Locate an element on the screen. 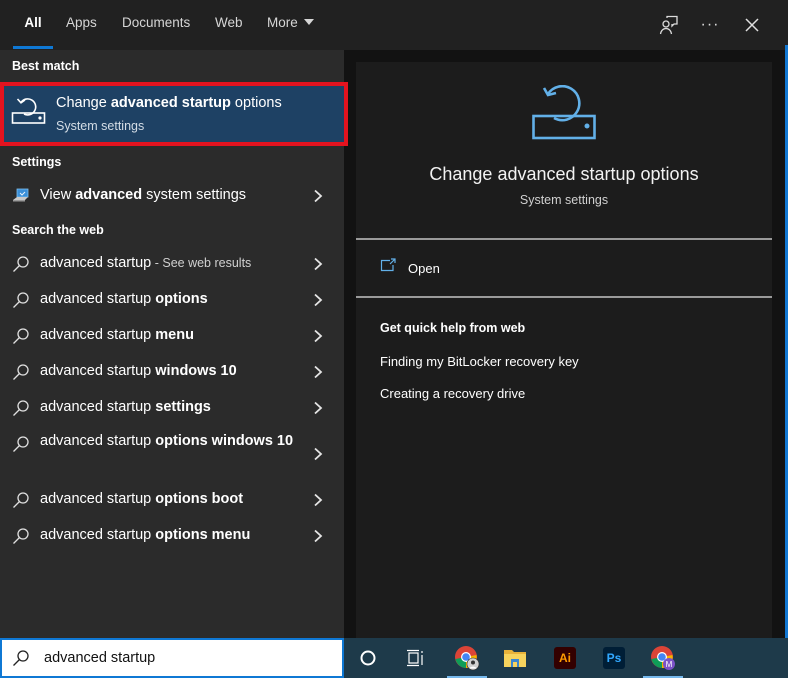  web-suggestion-item: advanced startup options boot is located at coordinates (172, 500).